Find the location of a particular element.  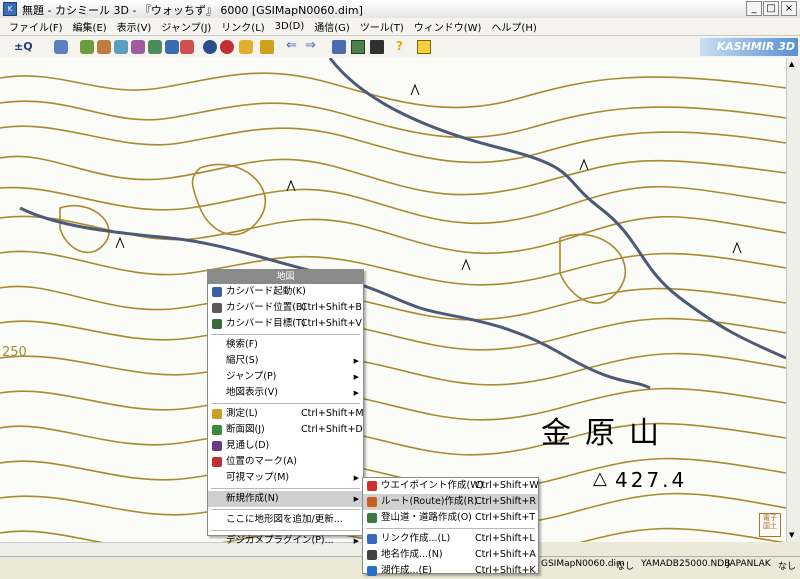

grid-icon is located at coordinates (358, 47).